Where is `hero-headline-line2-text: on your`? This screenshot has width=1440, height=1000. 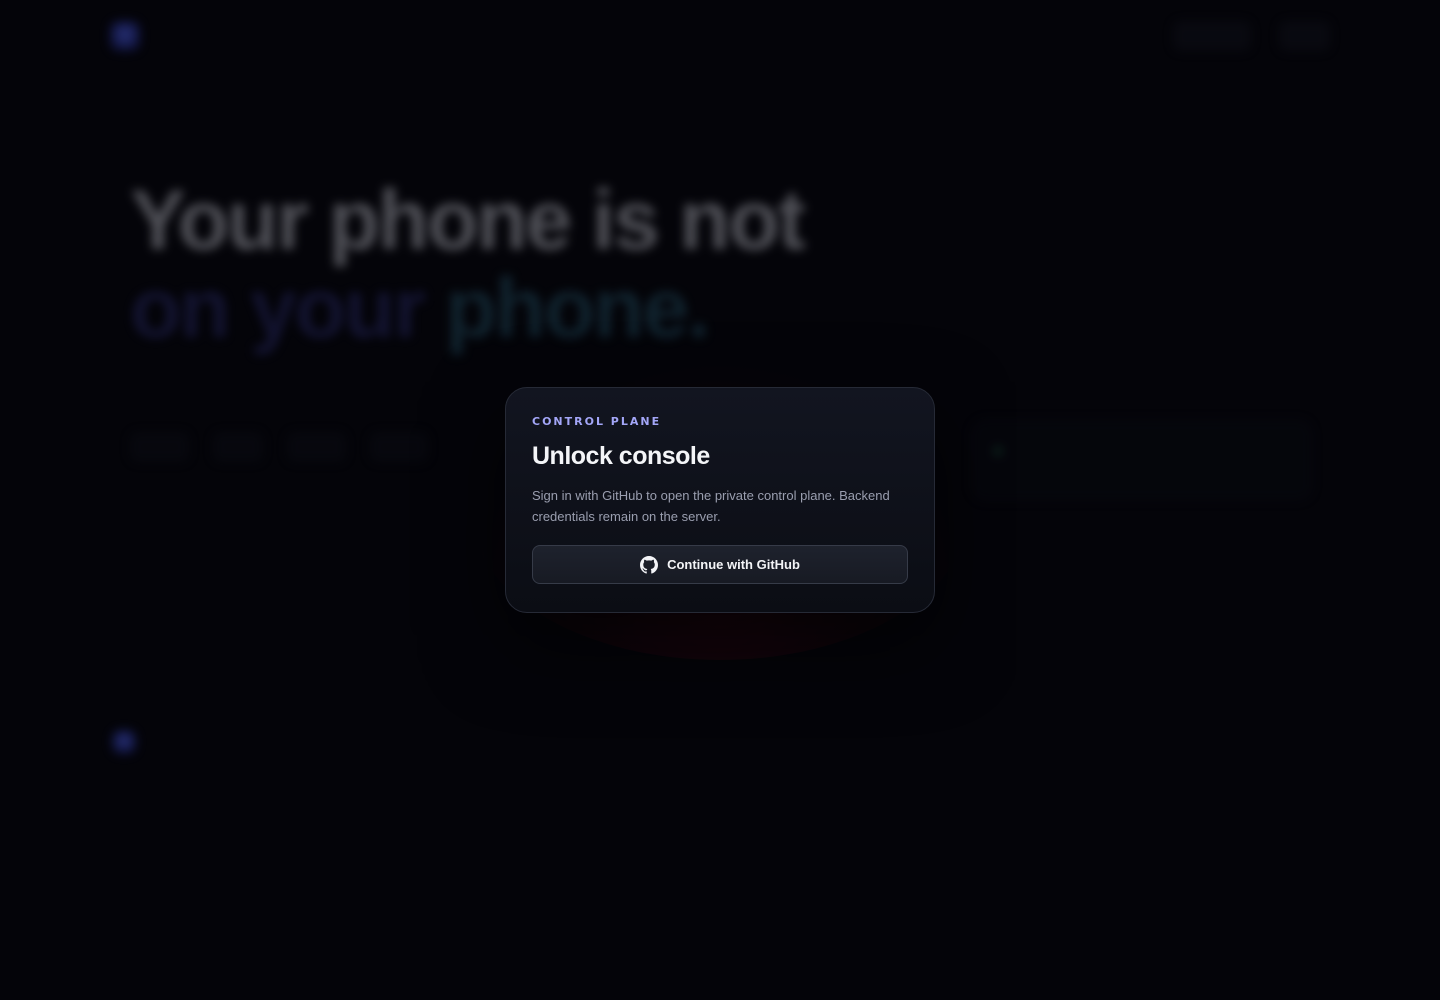 hero-headline-line2-text: on your is located at coordinates (278, 308).